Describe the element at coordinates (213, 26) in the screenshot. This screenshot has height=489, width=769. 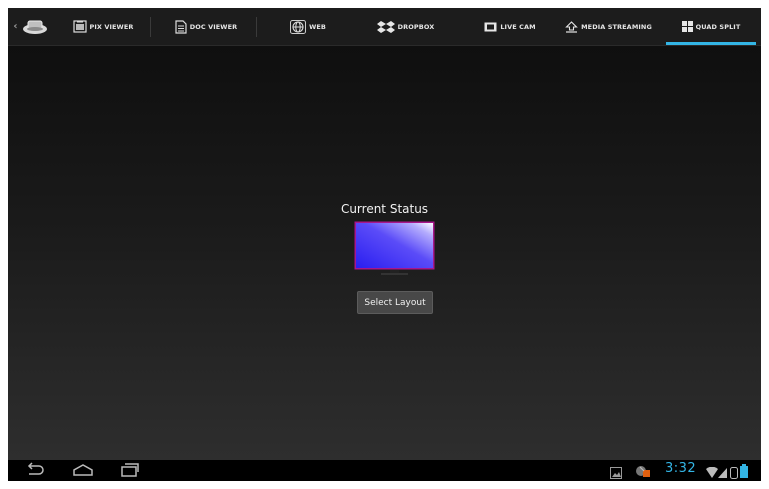
I see `tab-label: DOC VIEWER` at that location.